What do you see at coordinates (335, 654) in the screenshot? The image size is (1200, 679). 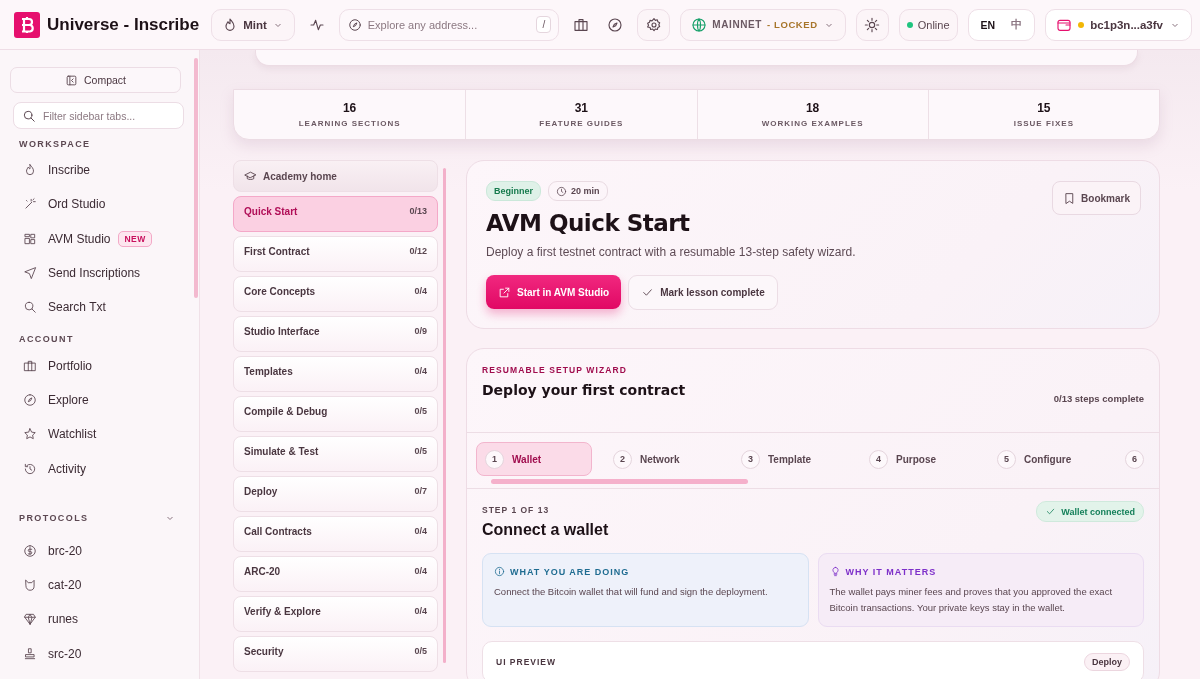 I see `lesson-item: Security 0/5` at bounding box center [335, 654].